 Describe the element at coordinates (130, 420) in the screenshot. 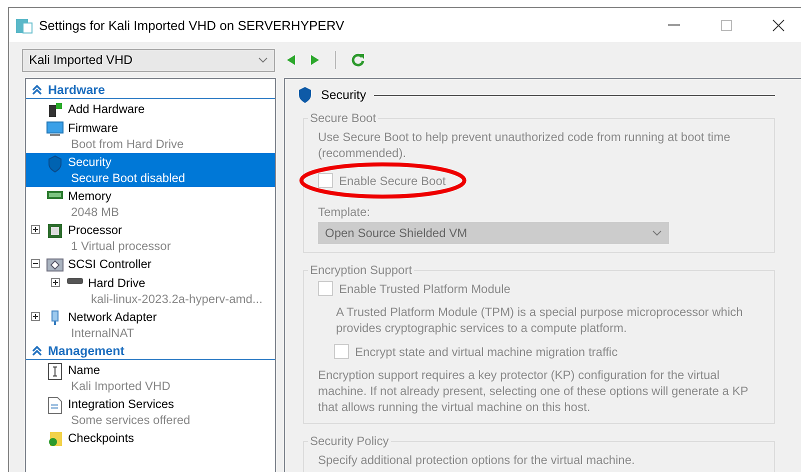

I see `item-detail: Some services offered` at that location.